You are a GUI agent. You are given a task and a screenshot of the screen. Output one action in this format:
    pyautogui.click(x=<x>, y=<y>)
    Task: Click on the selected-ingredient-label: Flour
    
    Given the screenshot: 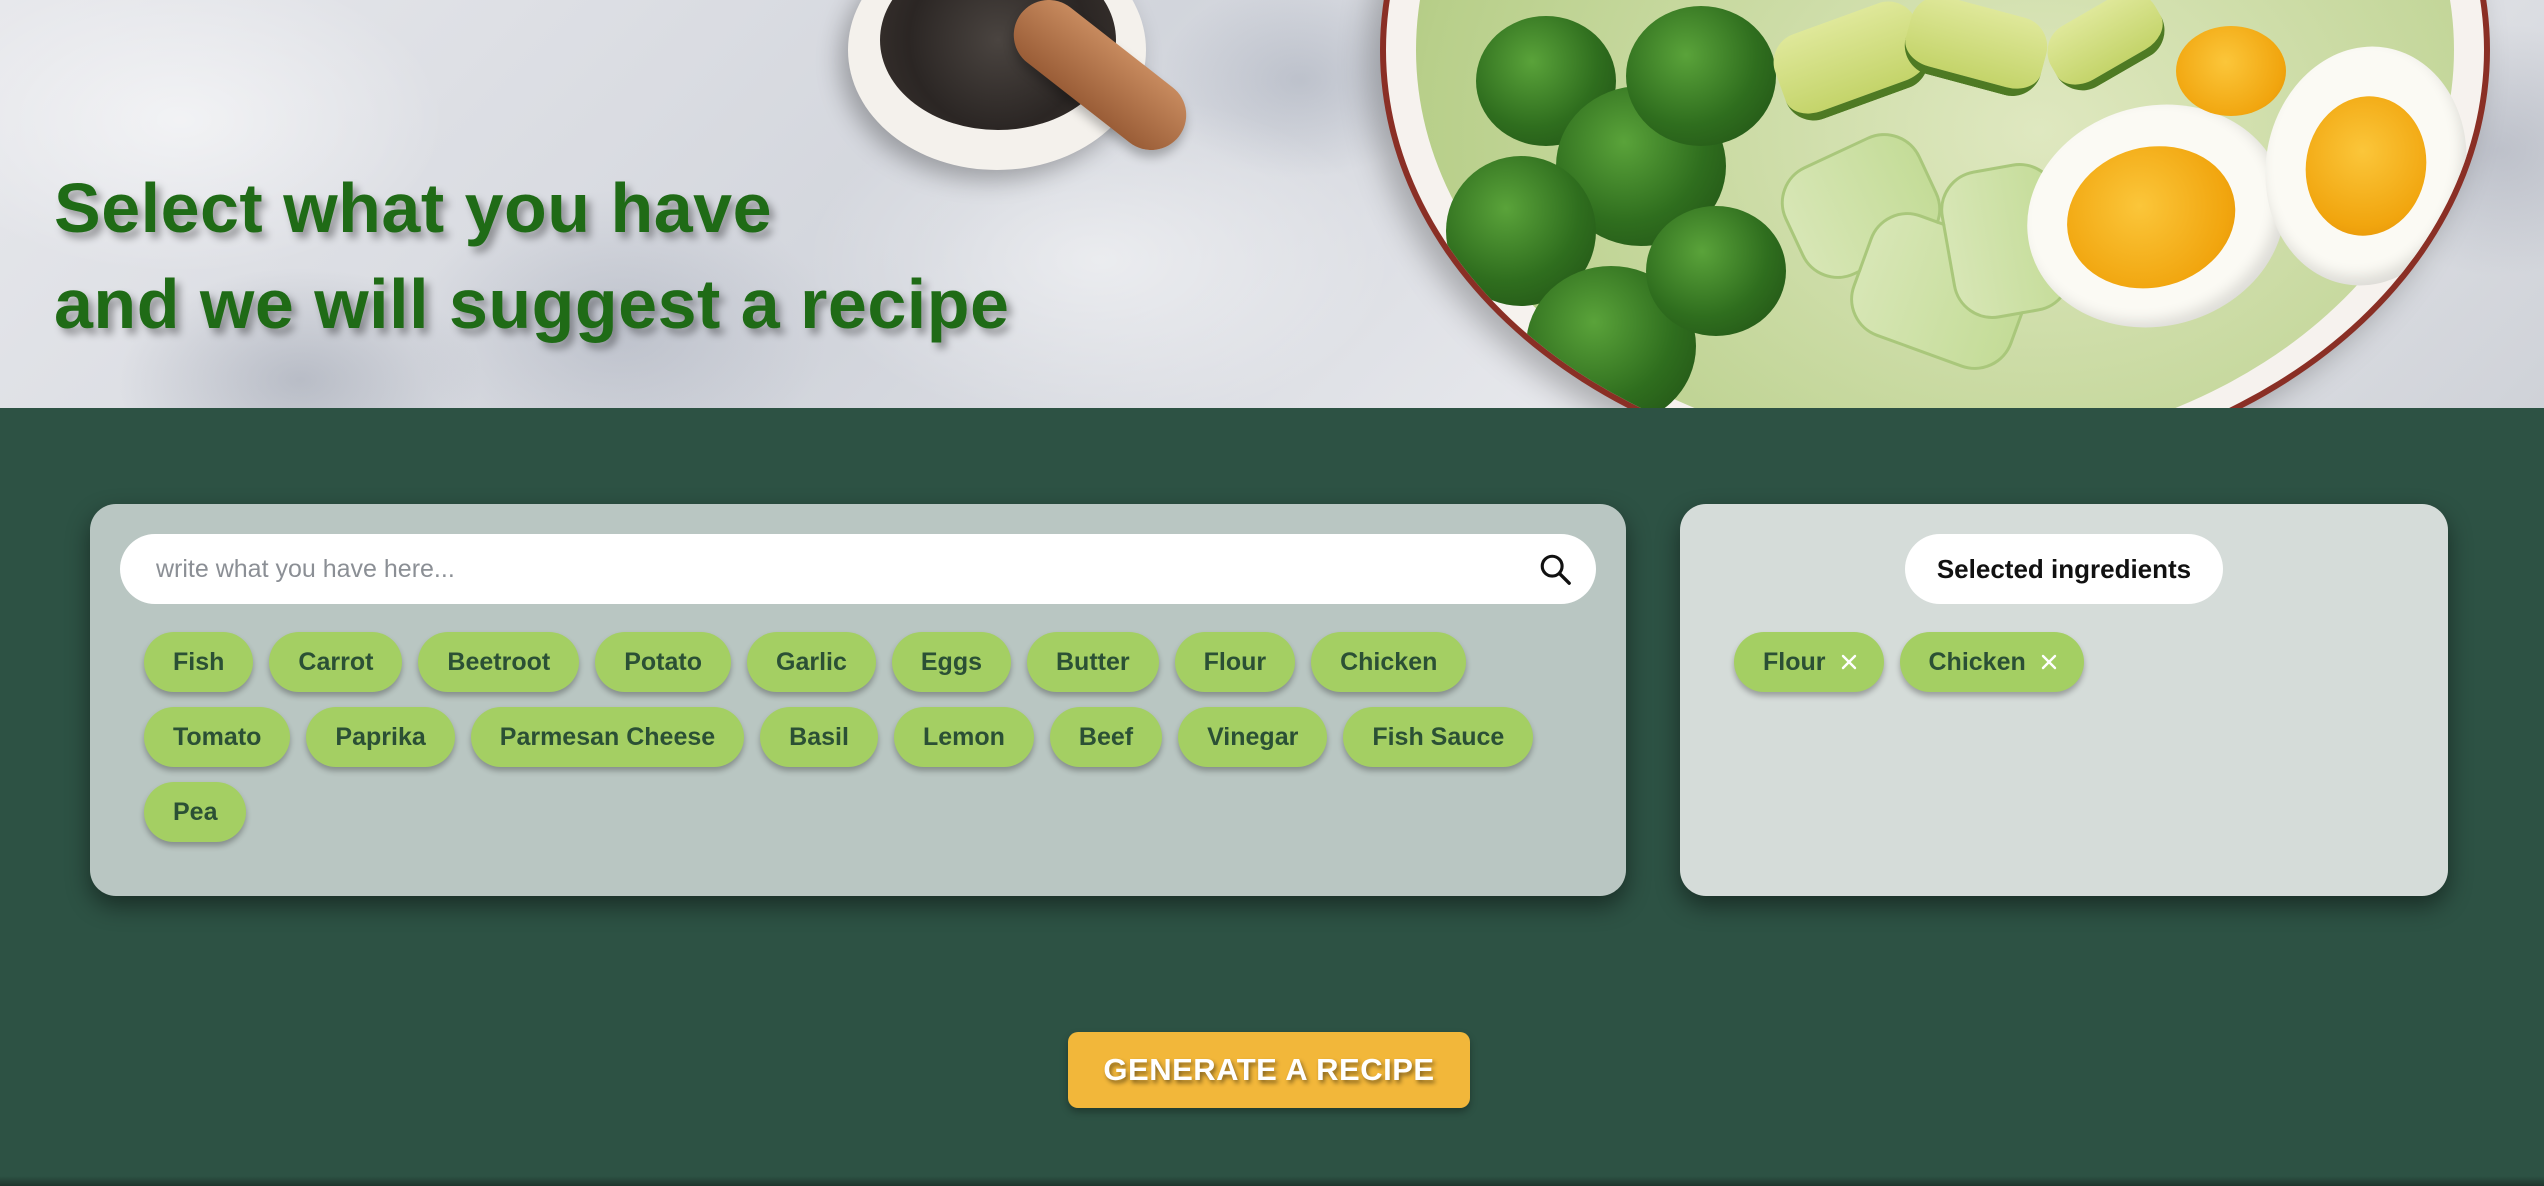 What is the action you would take?
    pyautogui.click(x=1794, y=661)
    